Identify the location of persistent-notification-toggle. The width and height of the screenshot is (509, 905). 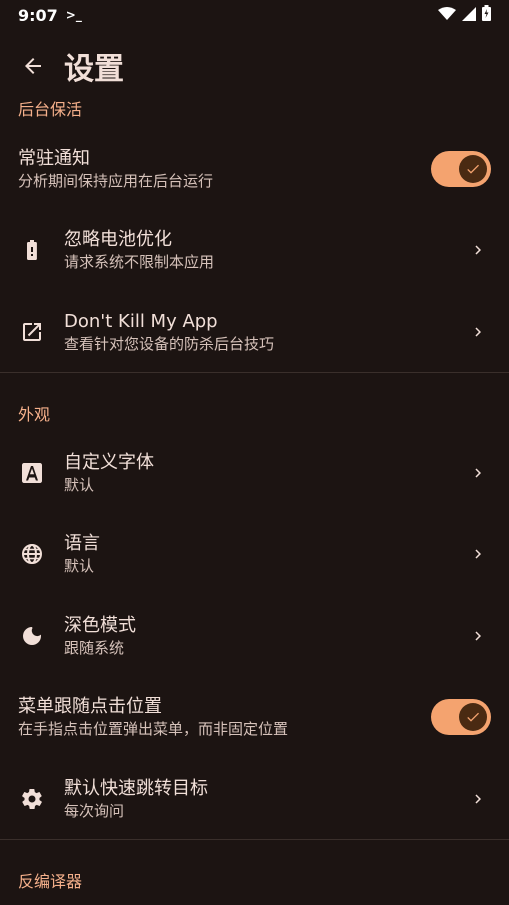
(461, 169).